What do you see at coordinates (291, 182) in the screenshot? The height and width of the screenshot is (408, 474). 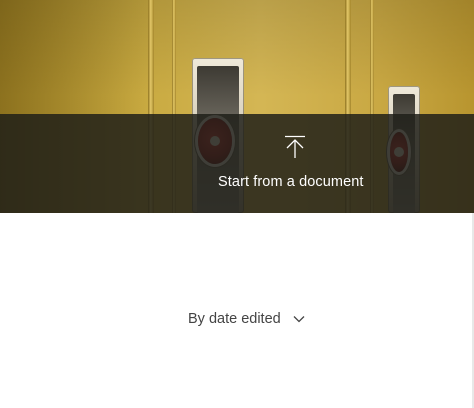 I see `start-from-document-label: Start from a document` at bounding box center [291, 182].